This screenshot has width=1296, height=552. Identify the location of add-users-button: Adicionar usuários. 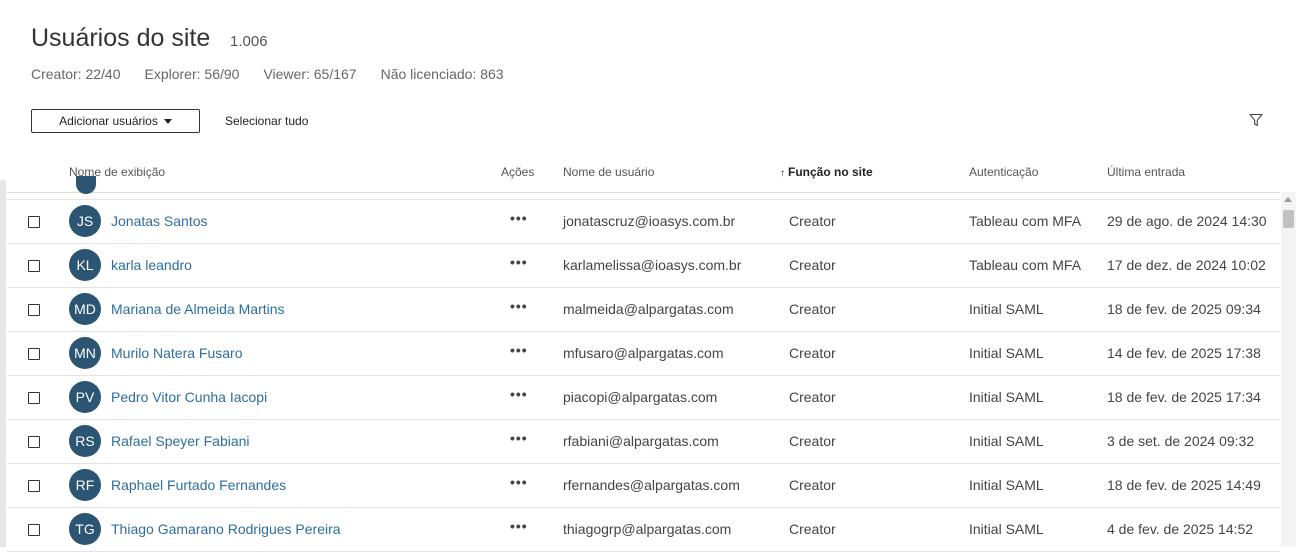
(115, 121).